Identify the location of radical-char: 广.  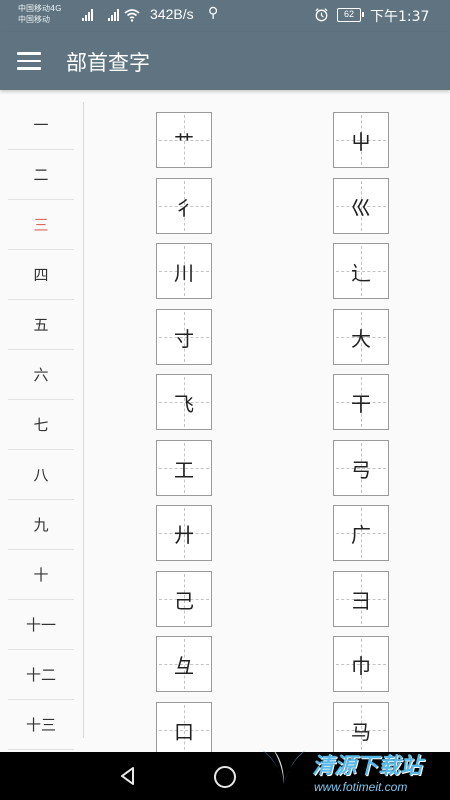
(361, 534).